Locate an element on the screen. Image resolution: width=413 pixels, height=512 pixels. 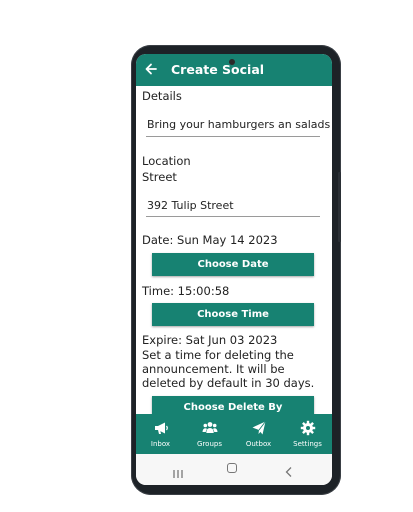
system-back-icon is located at coordinates (289, 470).